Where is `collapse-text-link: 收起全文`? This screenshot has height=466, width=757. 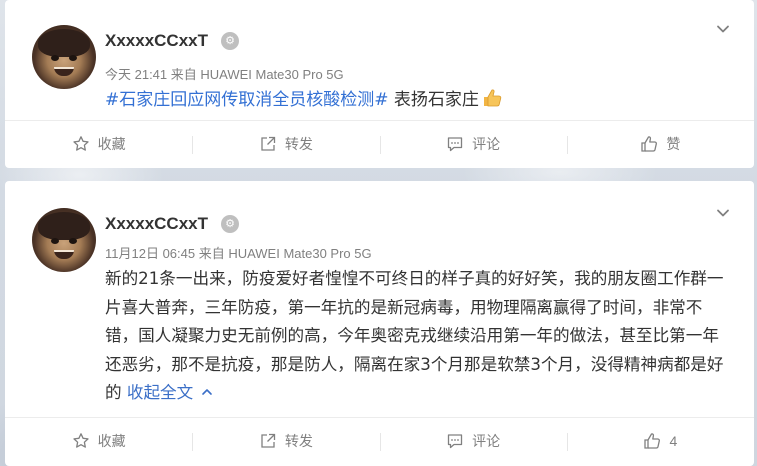 collapse-text-link: 收起全文 is located at coordinates (170, 392).